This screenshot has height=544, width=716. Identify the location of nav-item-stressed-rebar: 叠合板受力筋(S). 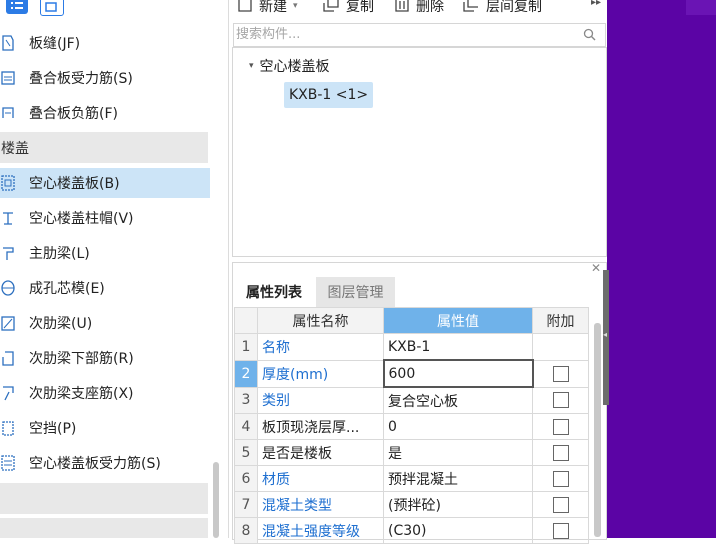
(105, 78).